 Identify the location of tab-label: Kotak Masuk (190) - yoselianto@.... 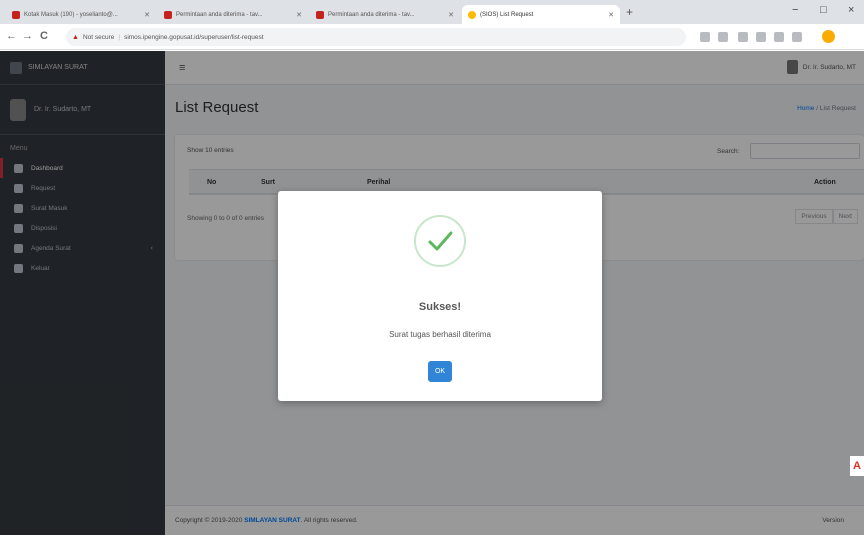
(71, 14).